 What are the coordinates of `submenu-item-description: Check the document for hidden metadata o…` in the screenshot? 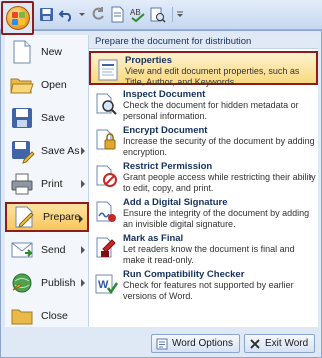 It's located at (211, 110).